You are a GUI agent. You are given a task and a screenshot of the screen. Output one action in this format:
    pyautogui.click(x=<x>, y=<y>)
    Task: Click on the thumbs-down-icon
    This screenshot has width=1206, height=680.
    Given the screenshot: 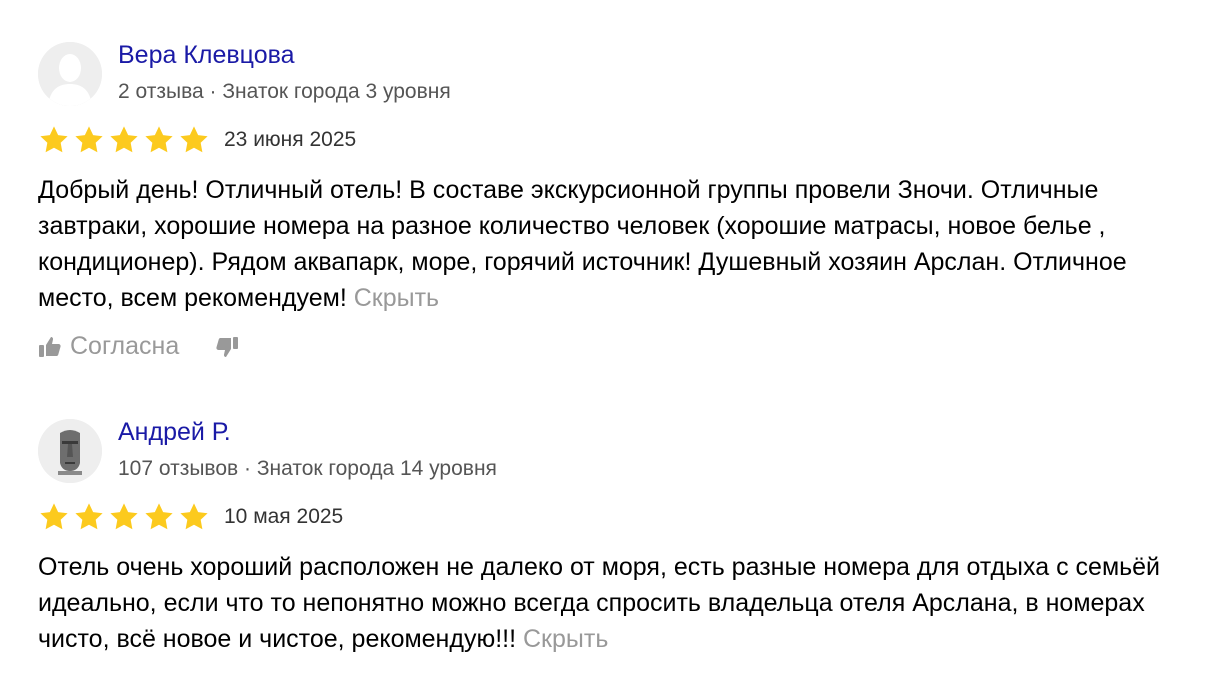 What is the action you would take?
    pyautogui.click(x=227, y=346)
    